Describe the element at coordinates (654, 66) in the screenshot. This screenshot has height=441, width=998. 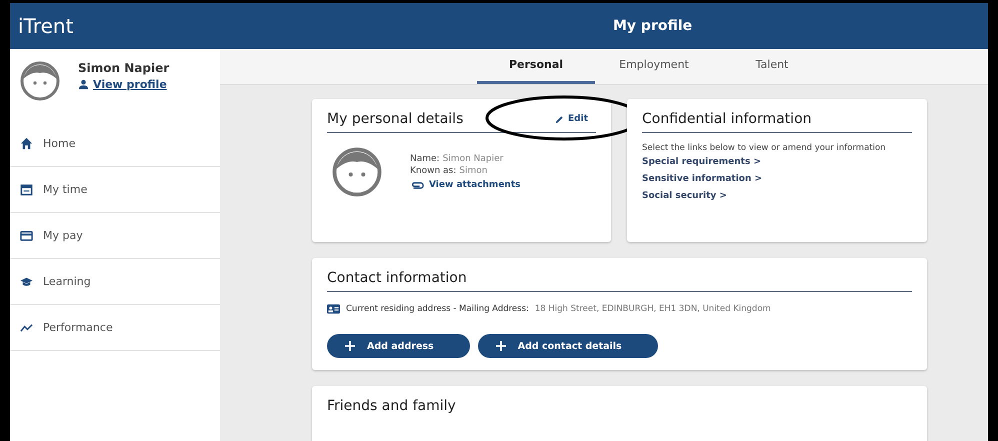
I see `tab: Employment` at that location.